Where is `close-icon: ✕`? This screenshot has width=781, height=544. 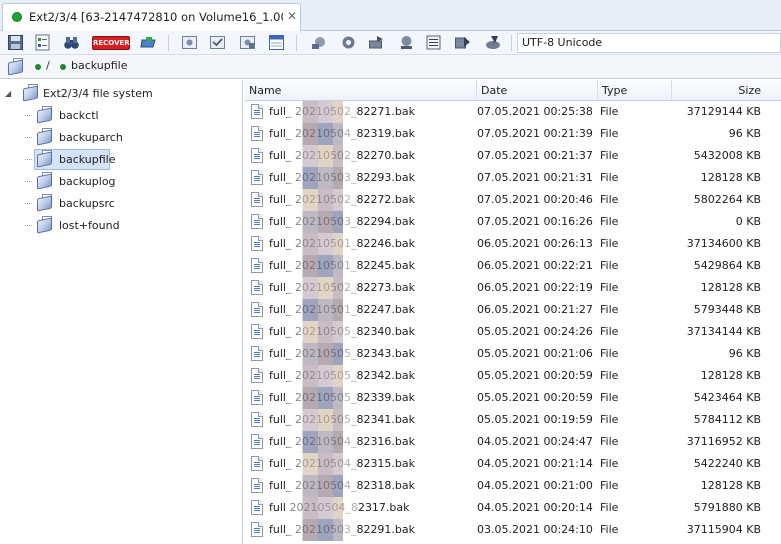 close-icon: ✕ is located at coordinates (292, 16).